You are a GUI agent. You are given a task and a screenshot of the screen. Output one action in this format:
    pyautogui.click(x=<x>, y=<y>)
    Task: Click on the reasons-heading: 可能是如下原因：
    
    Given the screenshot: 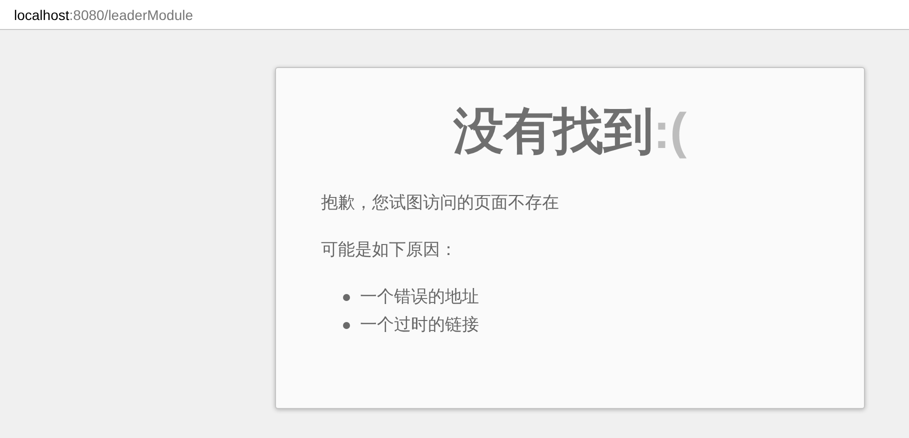 What is the action you would take?
    pyautogui.click(x=389, y=250)
    